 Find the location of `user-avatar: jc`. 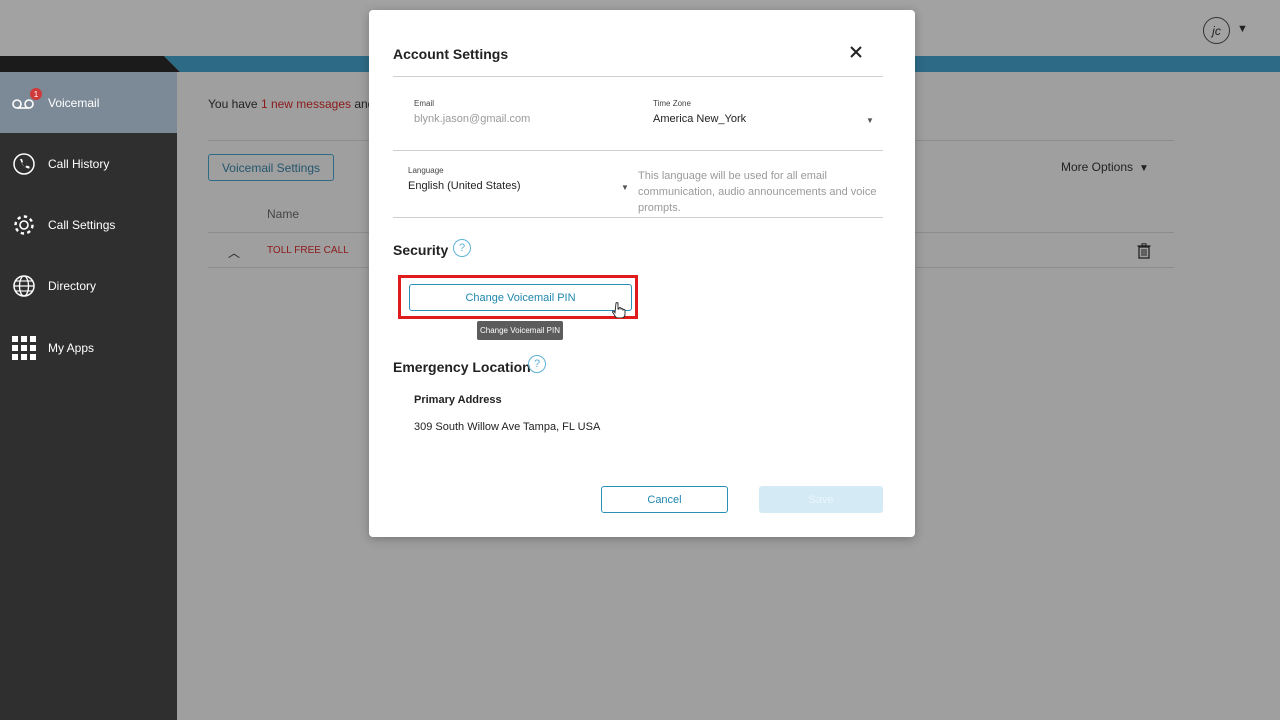

user-avatar: jc is located at coordinates (1216, 30).